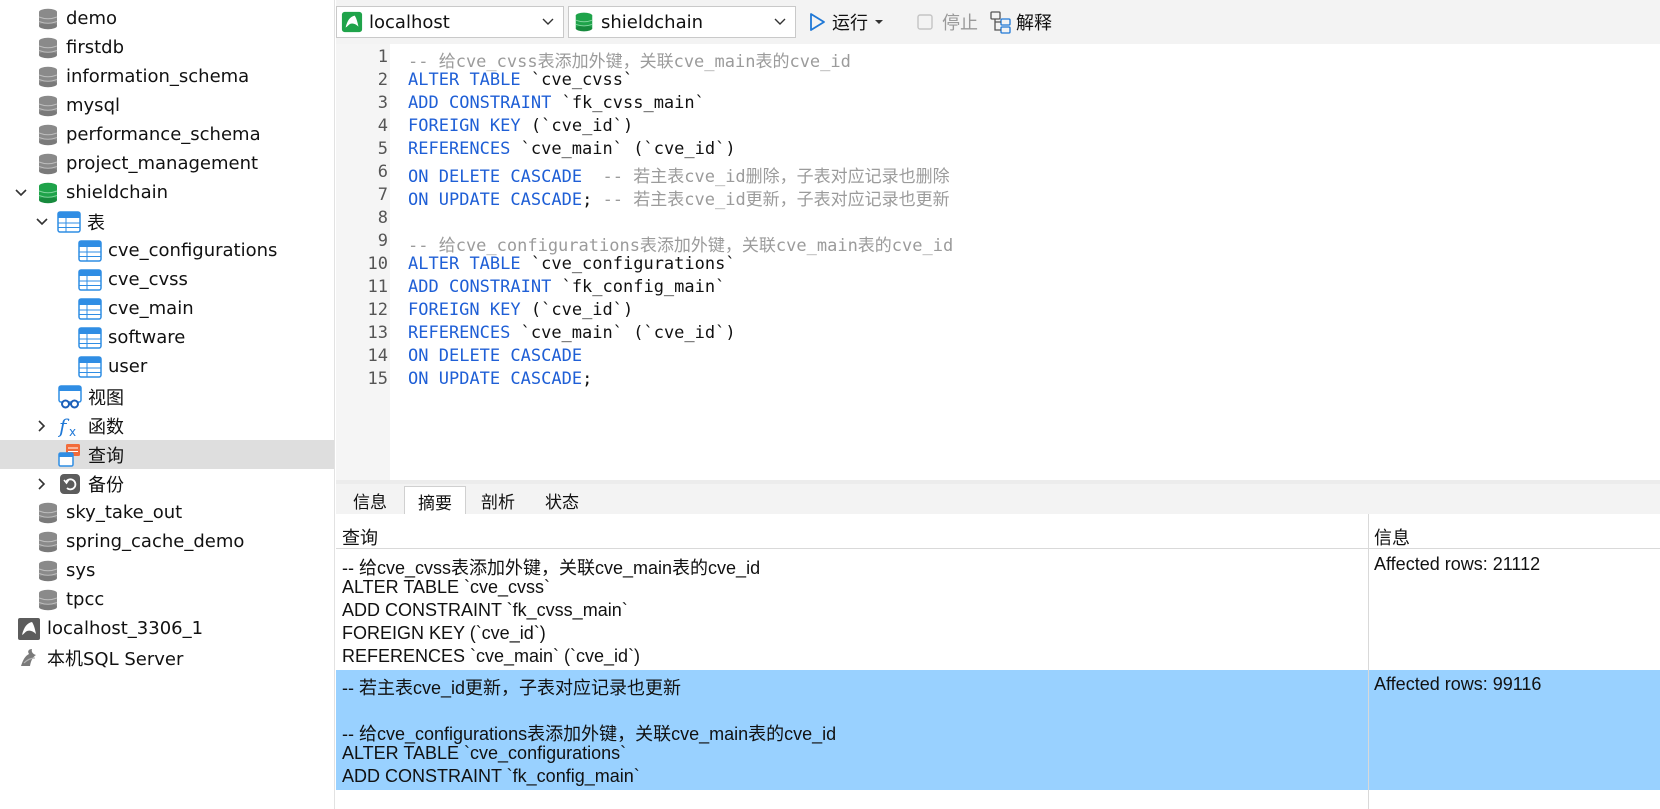 The image size is (1660, 809). Describe the element at coordinates (167, 192) in the screenshot. I see `db-item-shieldchain: shieldchain` at that location.